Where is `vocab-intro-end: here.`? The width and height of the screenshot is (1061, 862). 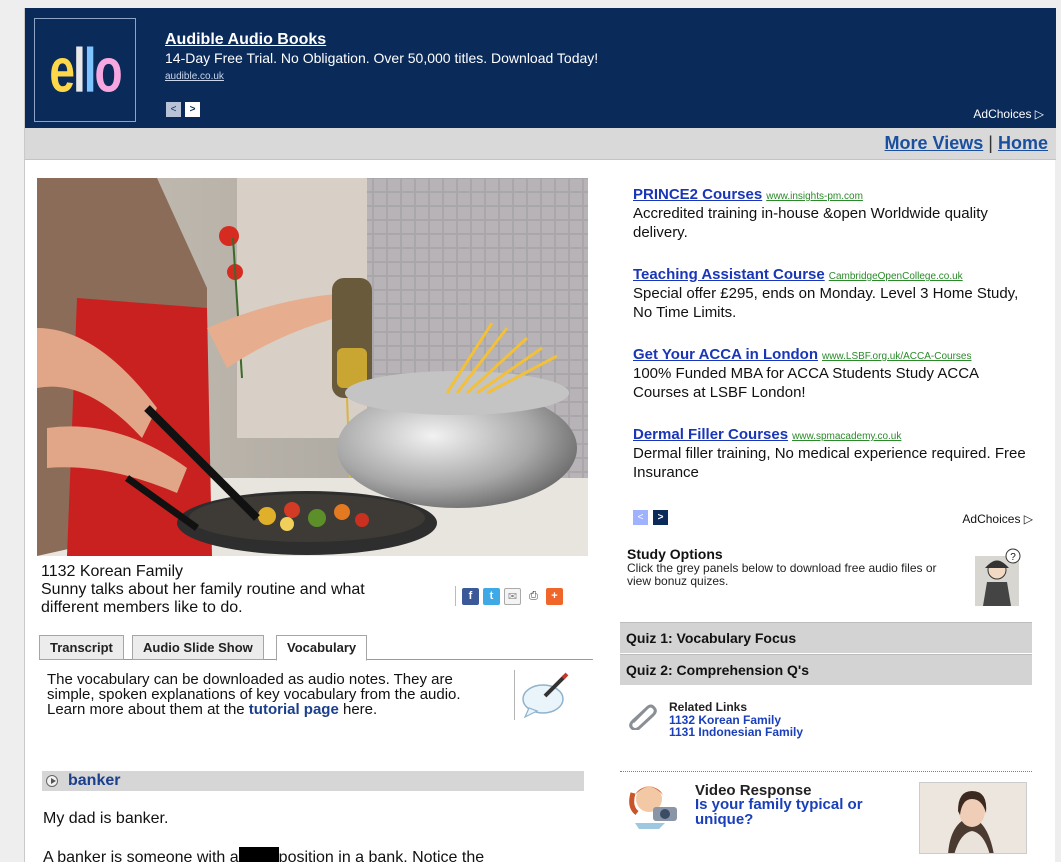
vocab-intro-end: here. is located at coordinates (358, 709).